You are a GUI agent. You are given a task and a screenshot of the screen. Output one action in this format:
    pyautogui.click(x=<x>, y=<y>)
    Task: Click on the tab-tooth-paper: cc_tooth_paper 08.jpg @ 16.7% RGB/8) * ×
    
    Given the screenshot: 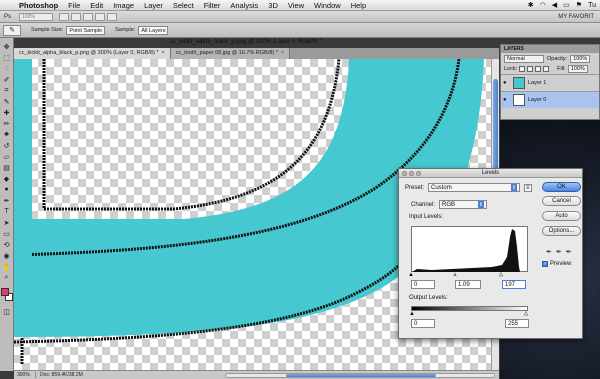 What is the action you would take?
    pyautogui.click(x=230, y=53)
    